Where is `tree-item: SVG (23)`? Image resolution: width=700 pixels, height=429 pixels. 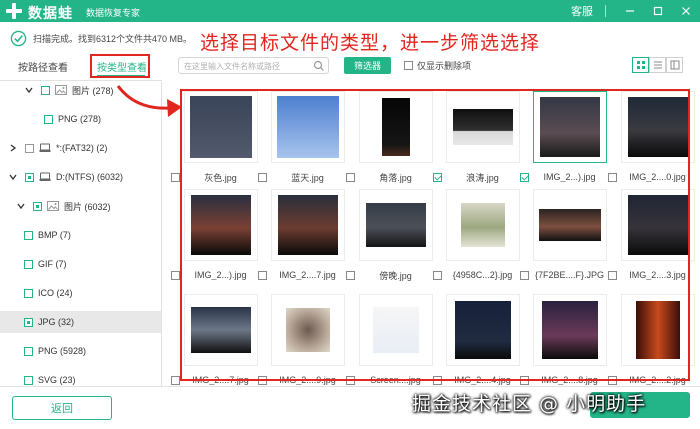 tree-item: SVG (23) is located at coordinates (80, 377).